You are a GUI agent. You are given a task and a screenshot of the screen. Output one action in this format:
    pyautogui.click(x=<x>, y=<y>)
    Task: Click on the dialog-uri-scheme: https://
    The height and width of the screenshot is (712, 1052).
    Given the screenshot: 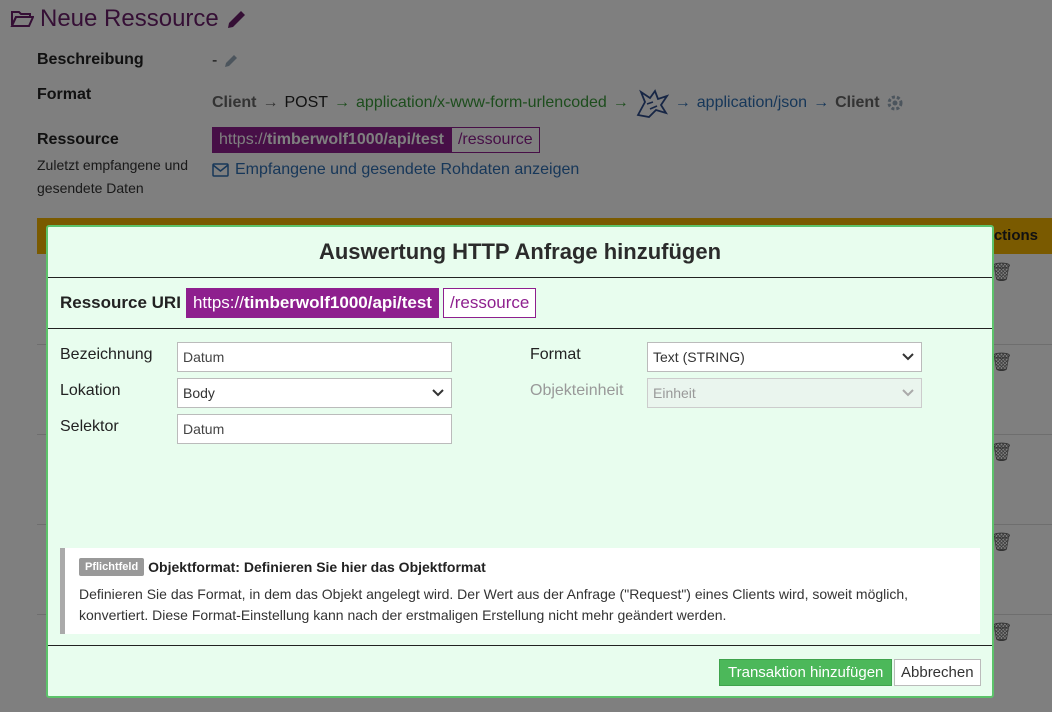 What is the action you would take?
    pyautogui.click(x=218, y=302)
    